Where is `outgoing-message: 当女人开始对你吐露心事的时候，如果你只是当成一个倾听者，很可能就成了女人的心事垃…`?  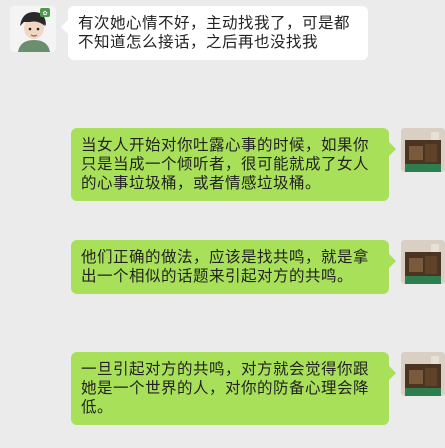 outgoing-message: 当女人开始对你吐露心事的时候，如果你只是当成一个倾听者，很可能就成了女人的心事垃… is located at coordinates (233, 164).